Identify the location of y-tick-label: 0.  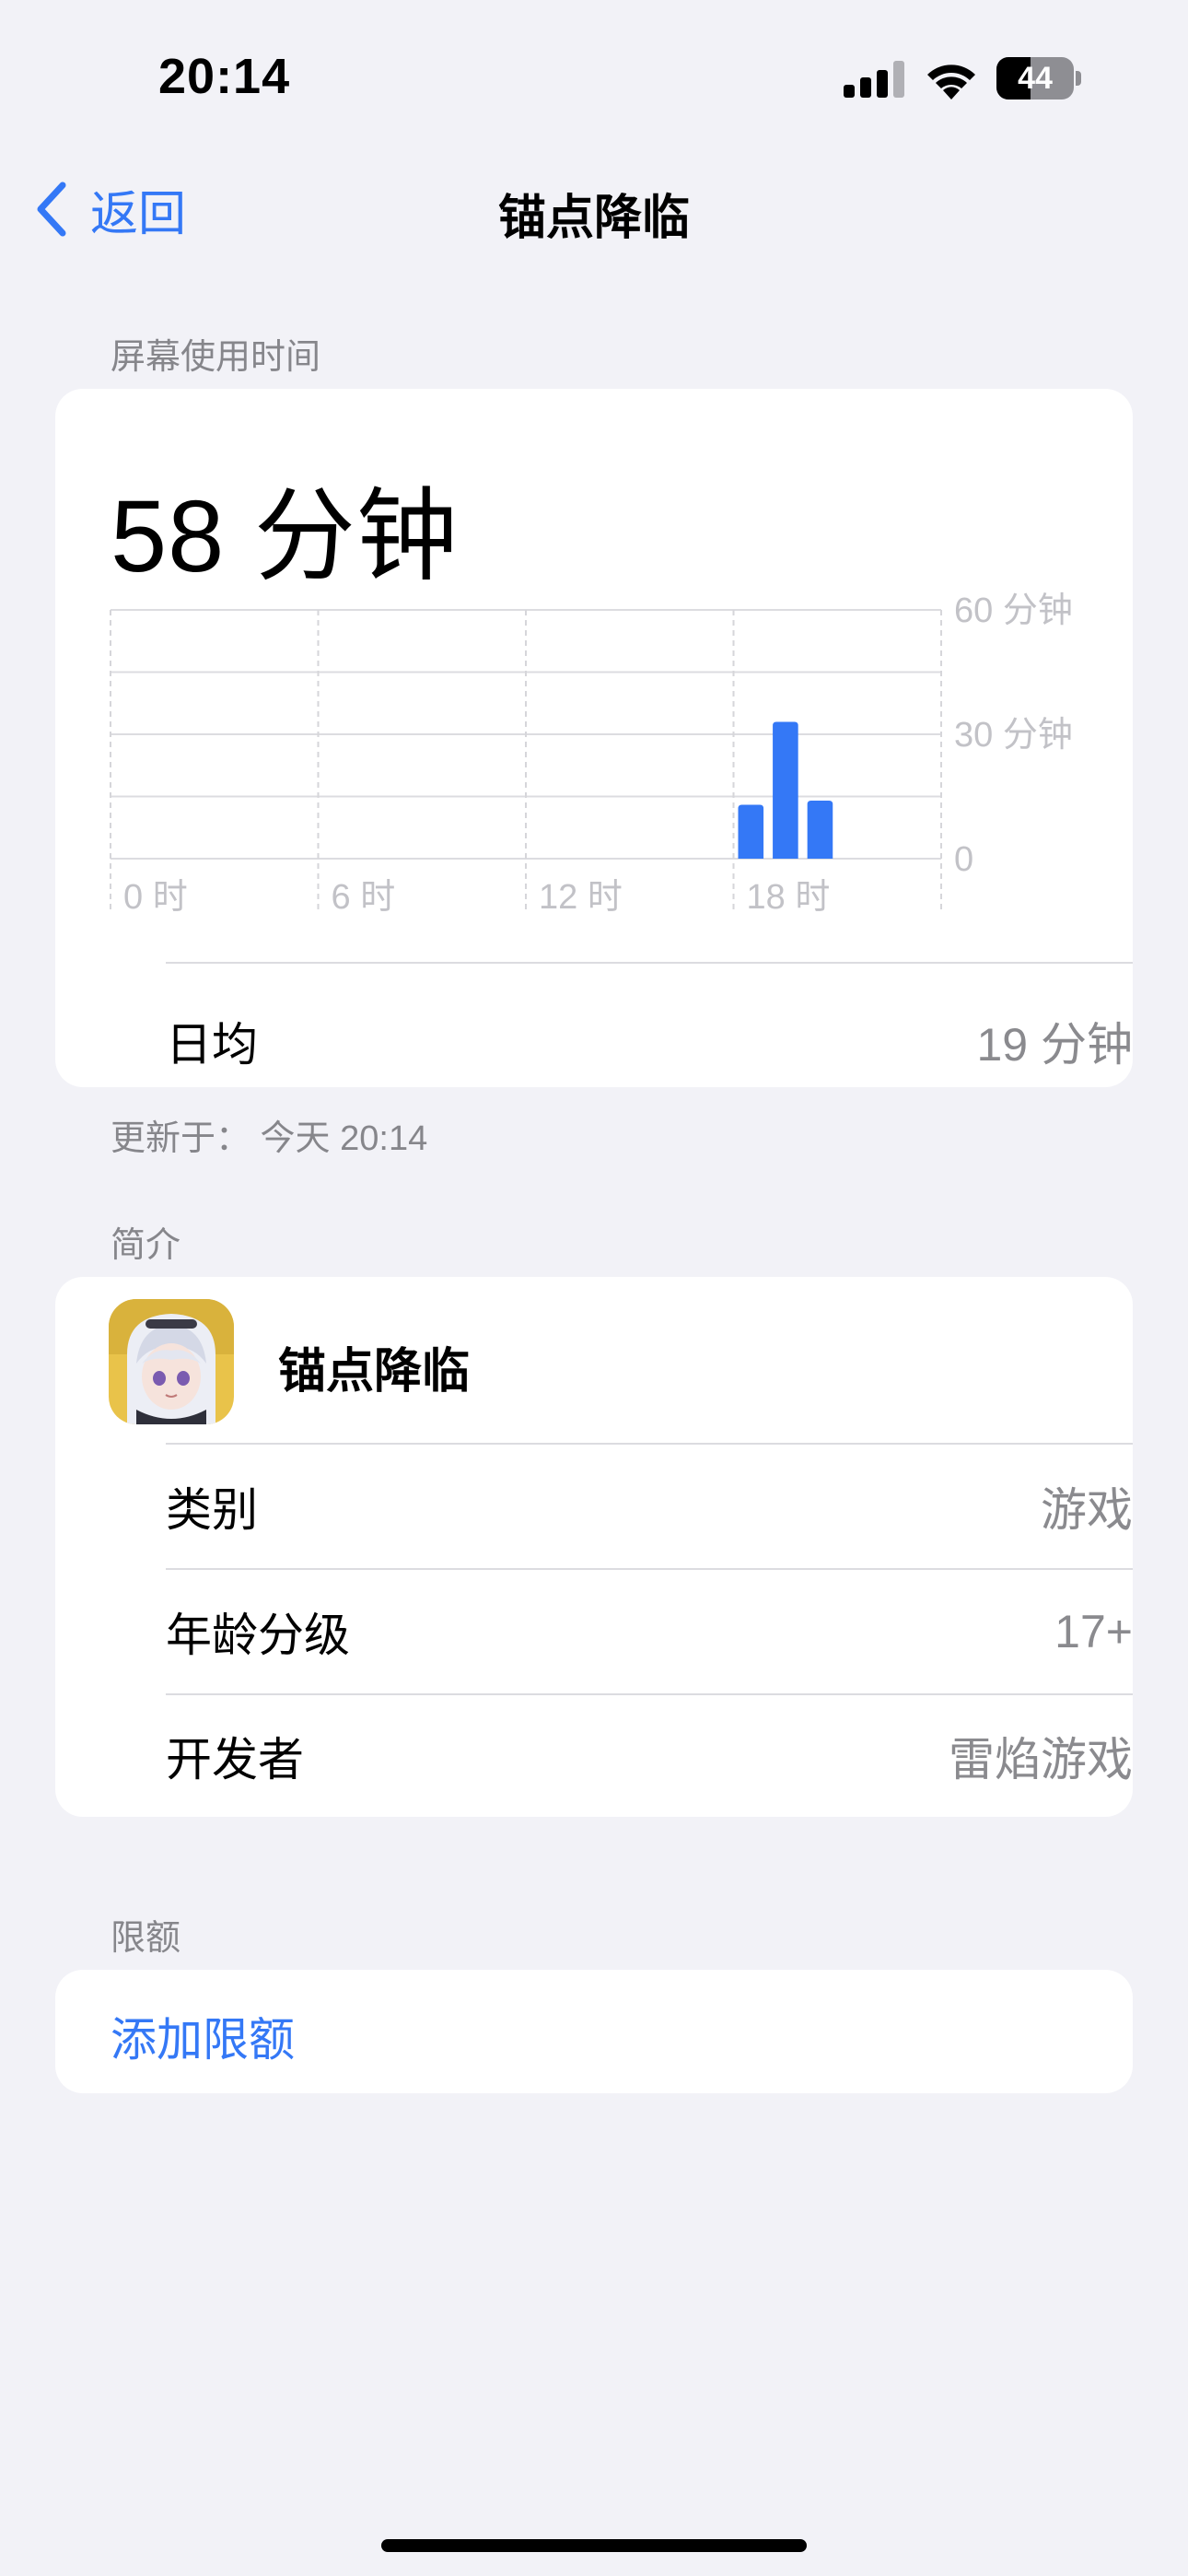
(964, 859).